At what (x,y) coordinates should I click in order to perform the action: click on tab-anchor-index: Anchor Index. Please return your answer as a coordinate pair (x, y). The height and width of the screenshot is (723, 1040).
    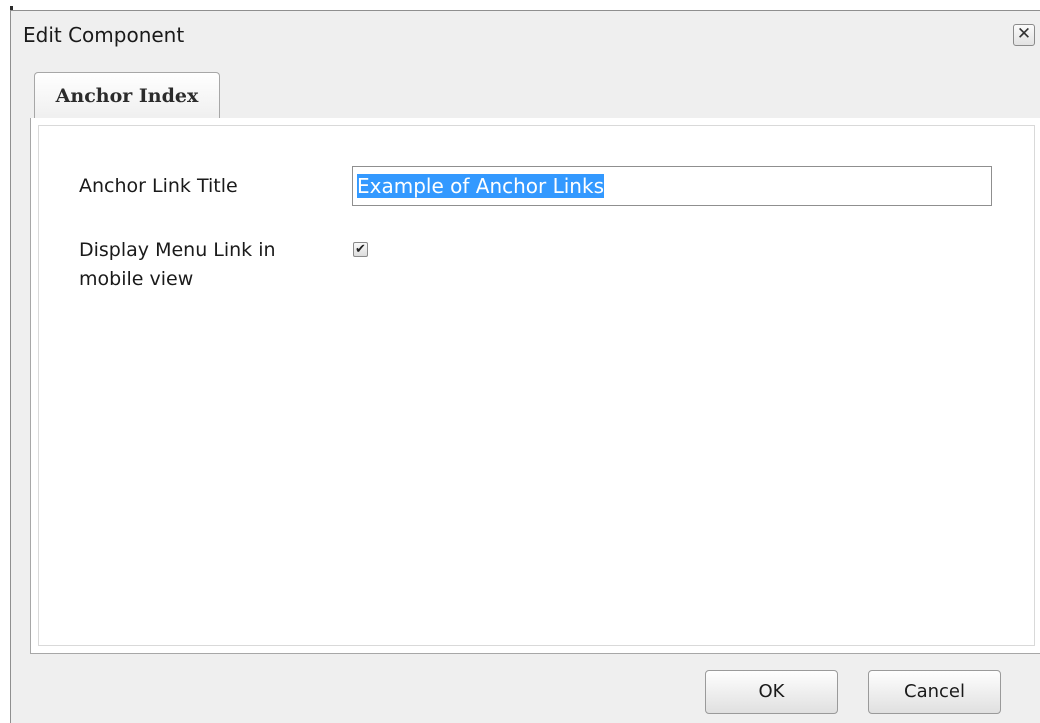
    Looking at the image, I should click on (127, 95).